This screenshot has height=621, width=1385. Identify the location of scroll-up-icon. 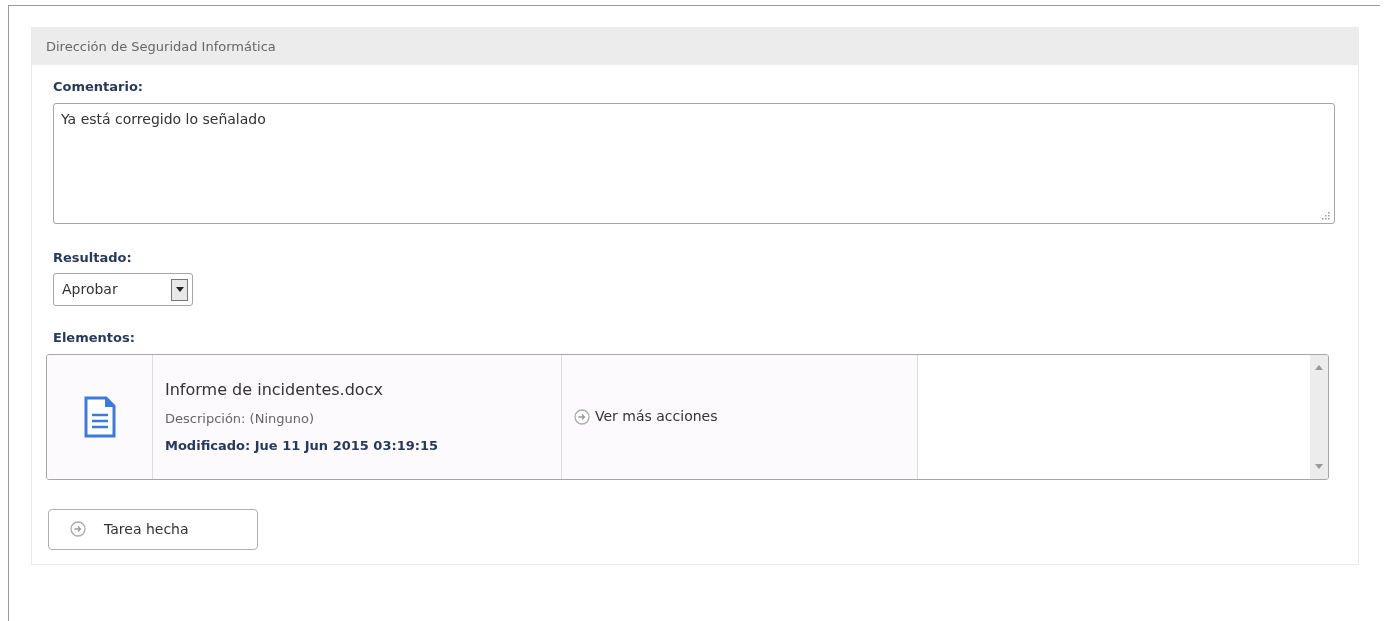
(1319, 367).